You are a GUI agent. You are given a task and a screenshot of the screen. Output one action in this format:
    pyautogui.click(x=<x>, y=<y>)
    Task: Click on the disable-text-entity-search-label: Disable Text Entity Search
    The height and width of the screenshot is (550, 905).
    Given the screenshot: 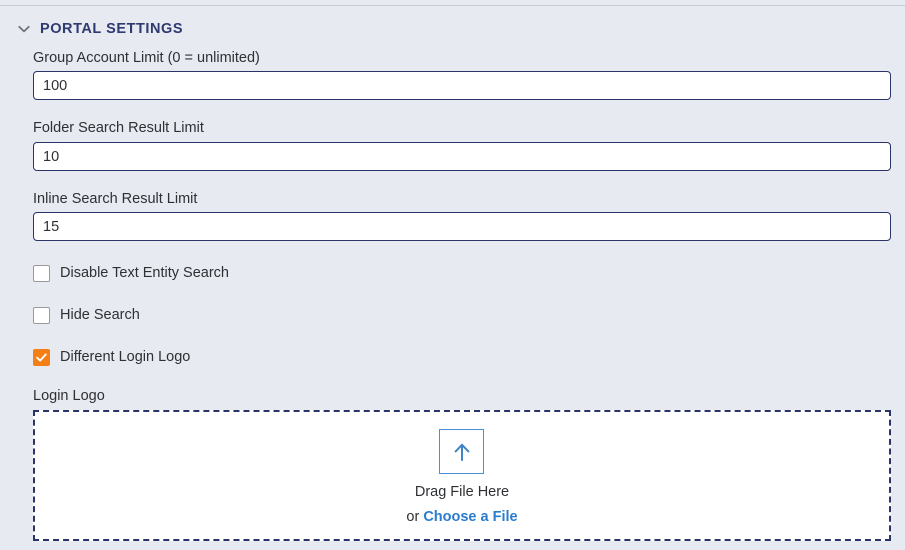 What is the action you would take?
    pyautogui.click(x=144, y=273)
    